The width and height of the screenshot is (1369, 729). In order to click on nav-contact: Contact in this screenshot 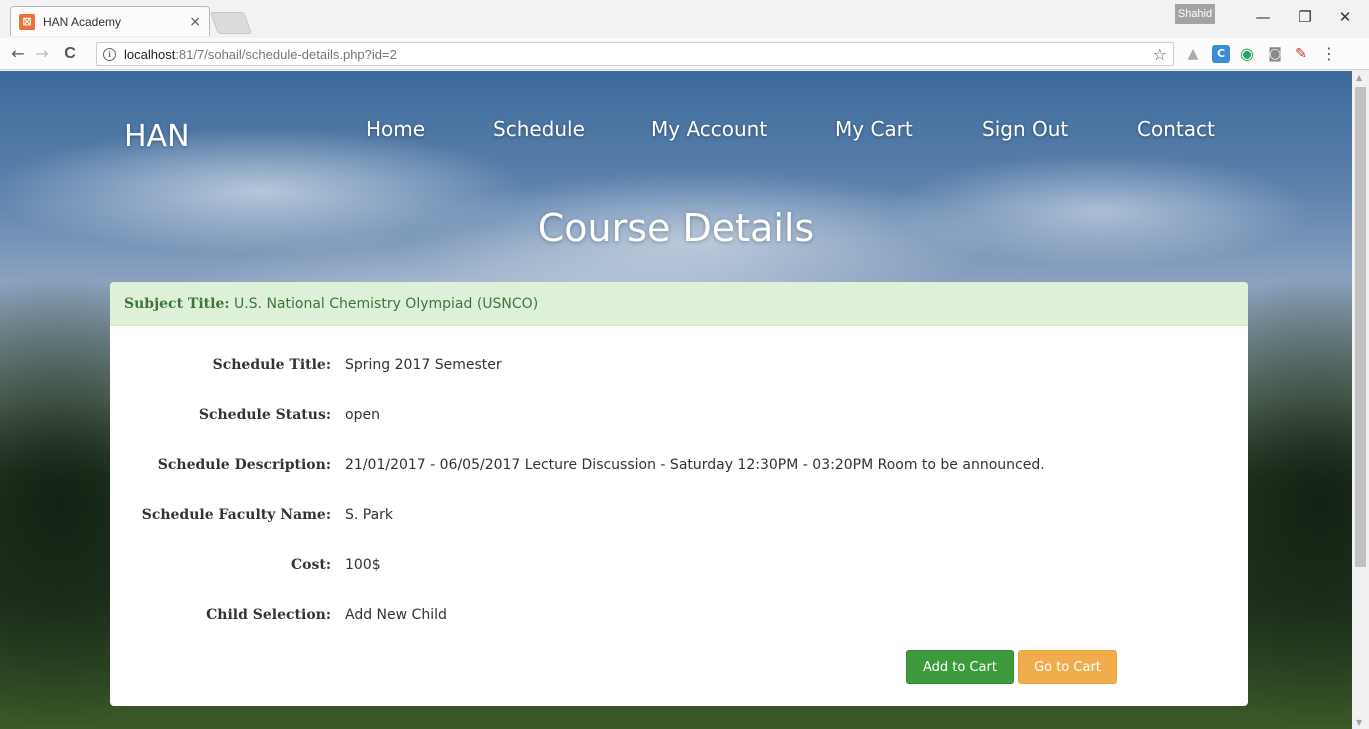, I will do `click(1176, 129)`.